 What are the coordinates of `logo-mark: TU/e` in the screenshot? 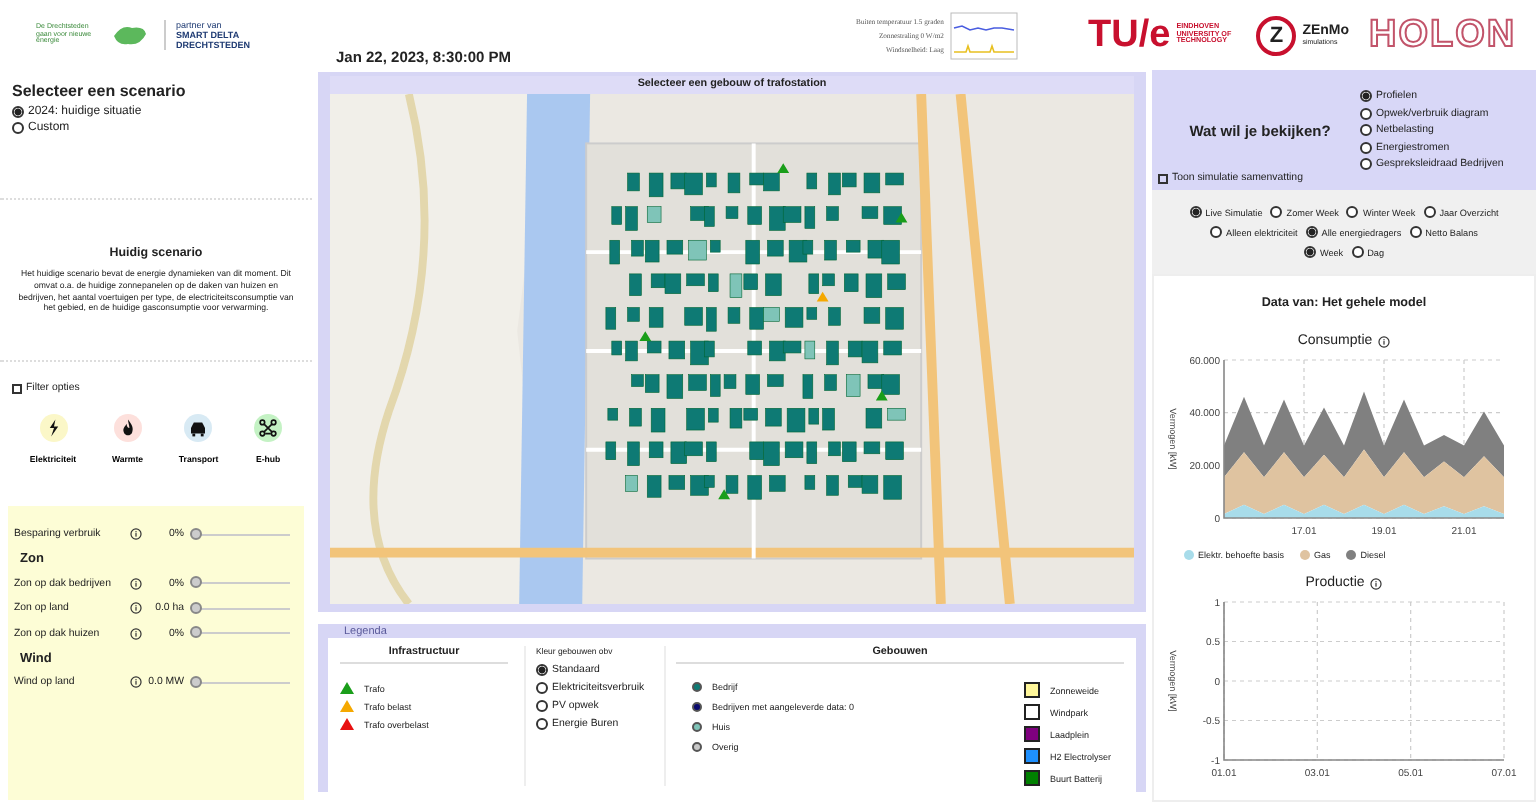 It's located at (1129, 35).